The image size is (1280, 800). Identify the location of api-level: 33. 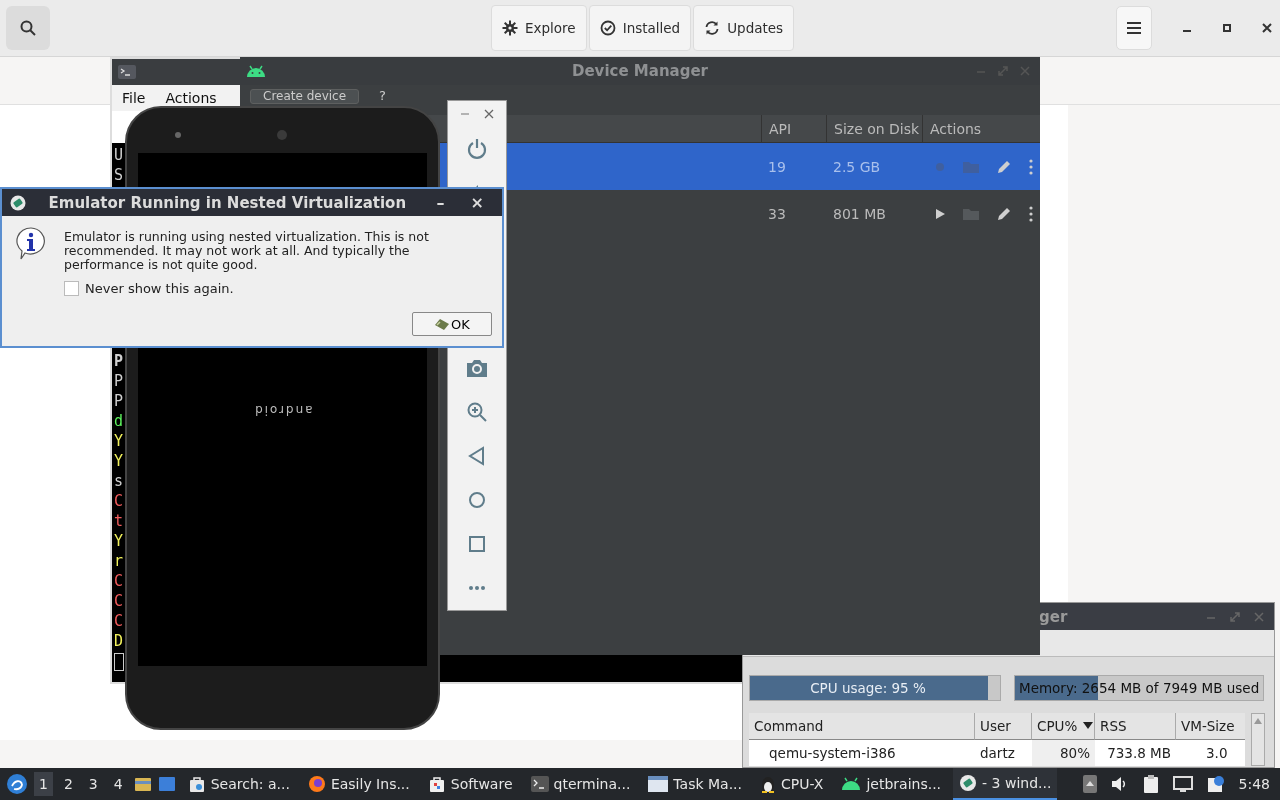
(777, 213).